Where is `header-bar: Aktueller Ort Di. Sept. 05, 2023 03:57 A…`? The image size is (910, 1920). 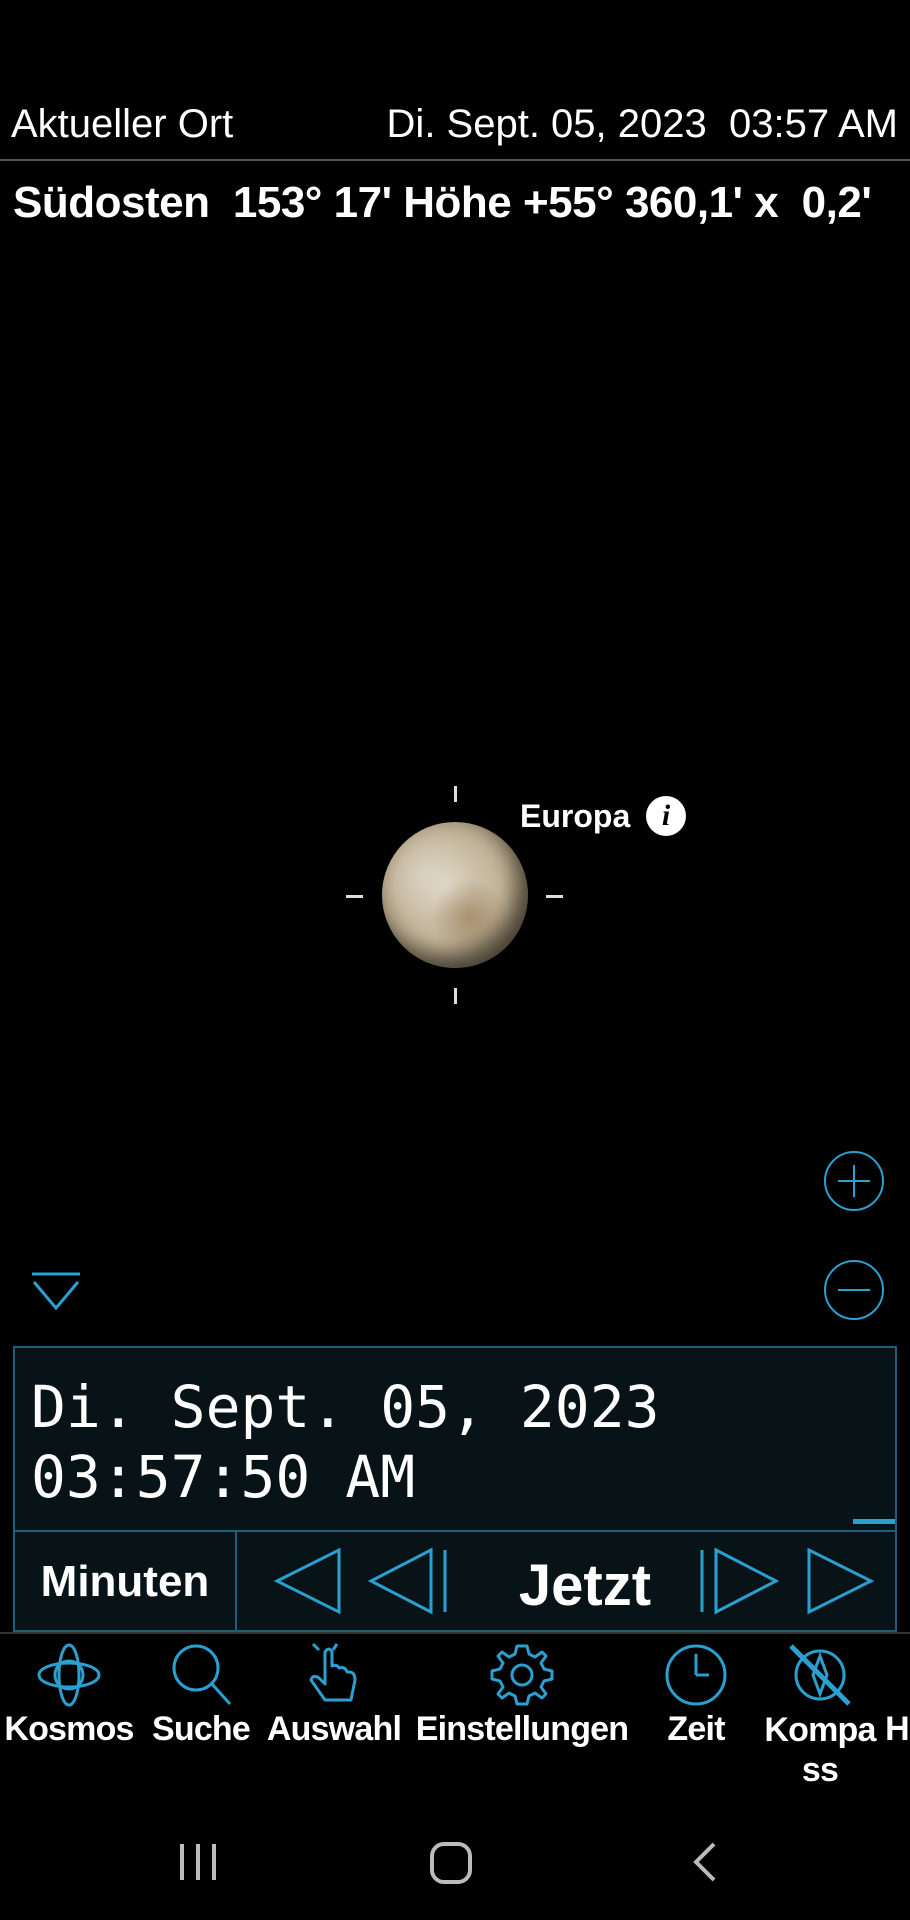 header-bar: Aktueller Ort Di. Sept. 05, 2023 03:57 A… is located at coordinates (455, 126).